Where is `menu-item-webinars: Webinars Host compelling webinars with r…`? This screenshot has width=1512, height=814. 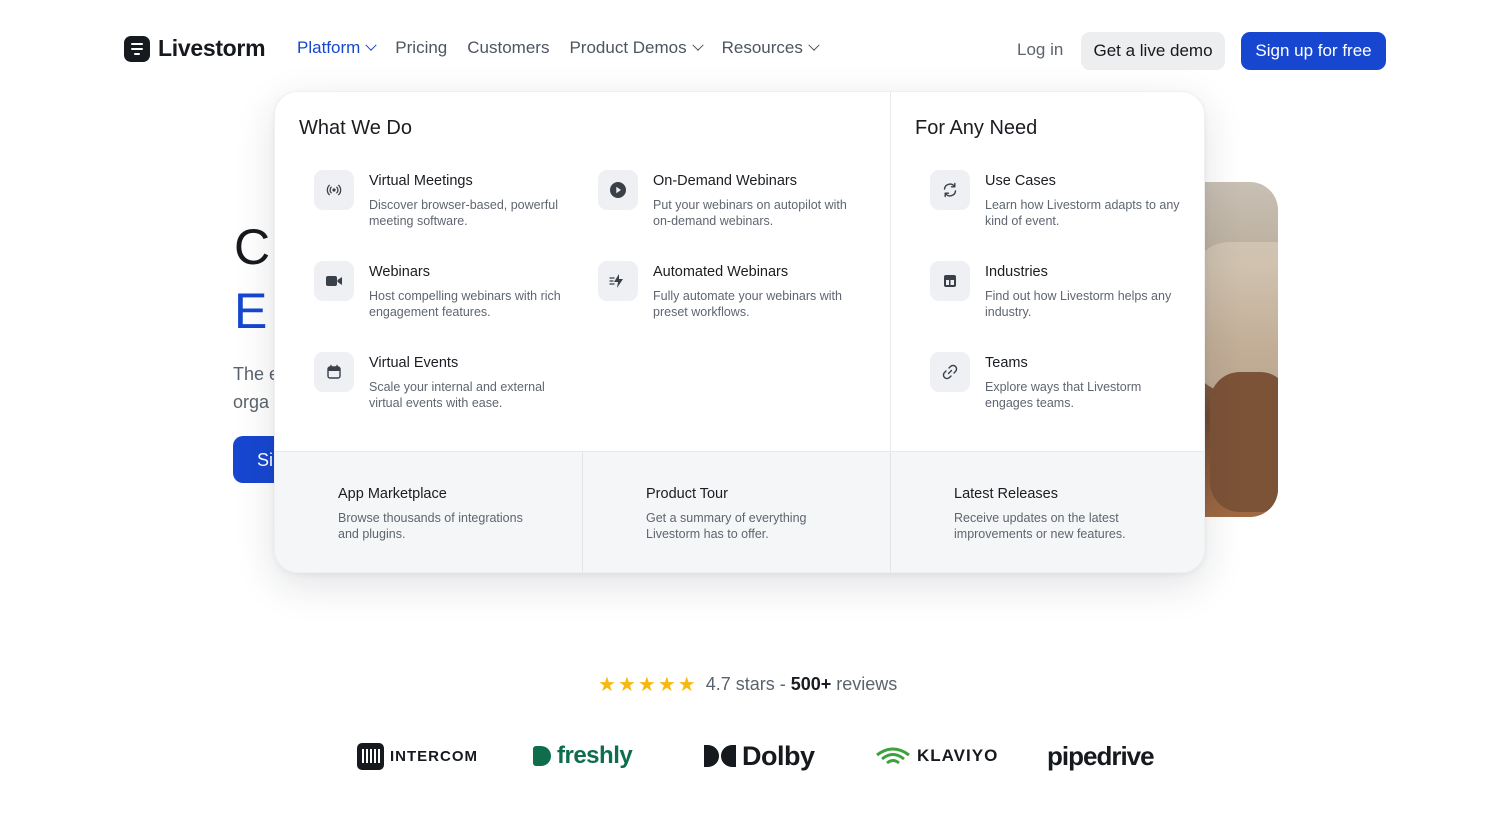 menu-item-webinars: Webinars Host compelling webinars with r… is located at coordinates (449, 296).